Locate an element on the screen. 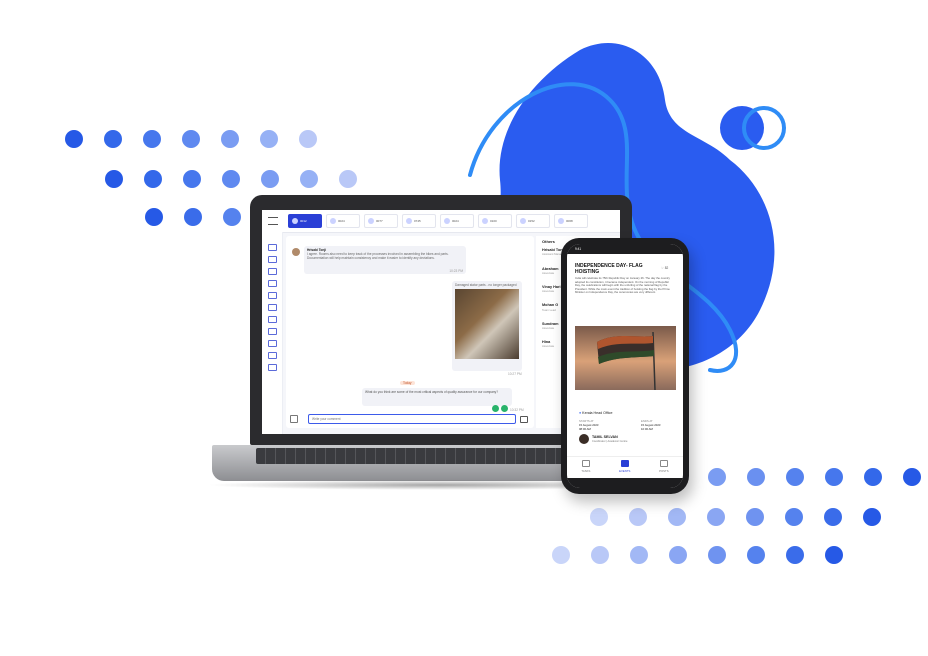  ends-time: 10:00 AM is located at coordinates (647, 429).